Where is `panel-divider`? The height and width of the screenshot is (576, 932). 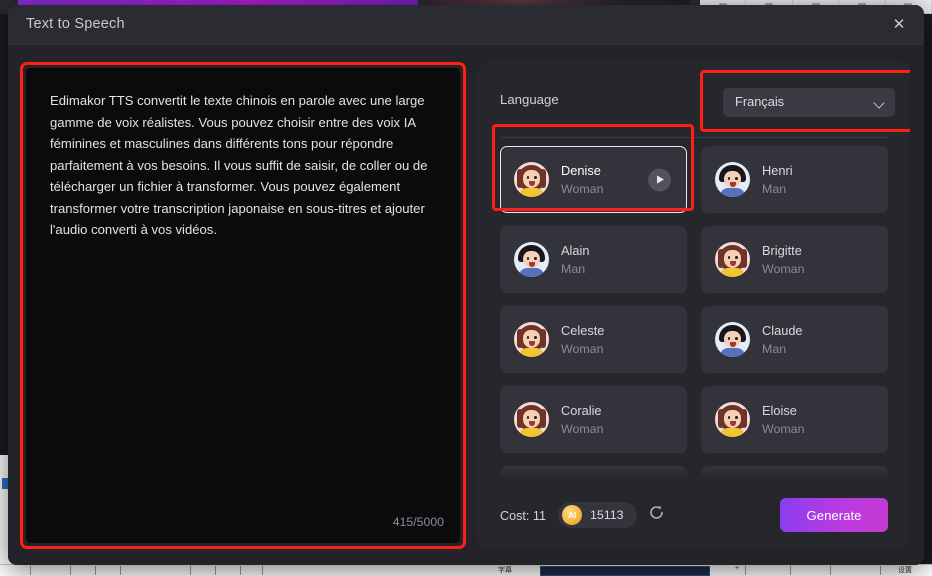 panel-divider is located at coordinates (694, 137).